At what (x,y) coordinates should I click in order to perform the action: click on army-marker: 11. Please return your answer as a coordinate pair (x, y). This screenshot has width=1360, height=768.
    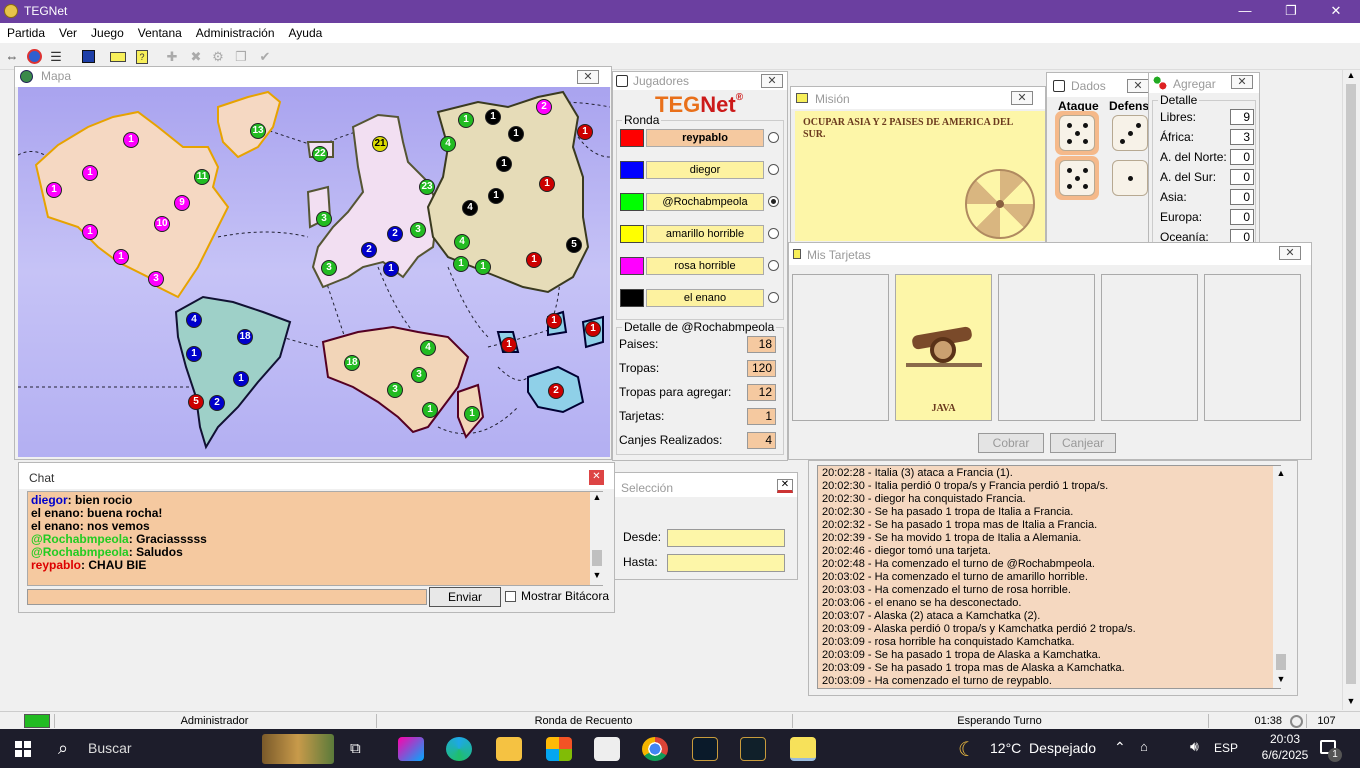
    Looking at the image, I should click on (202, 177).